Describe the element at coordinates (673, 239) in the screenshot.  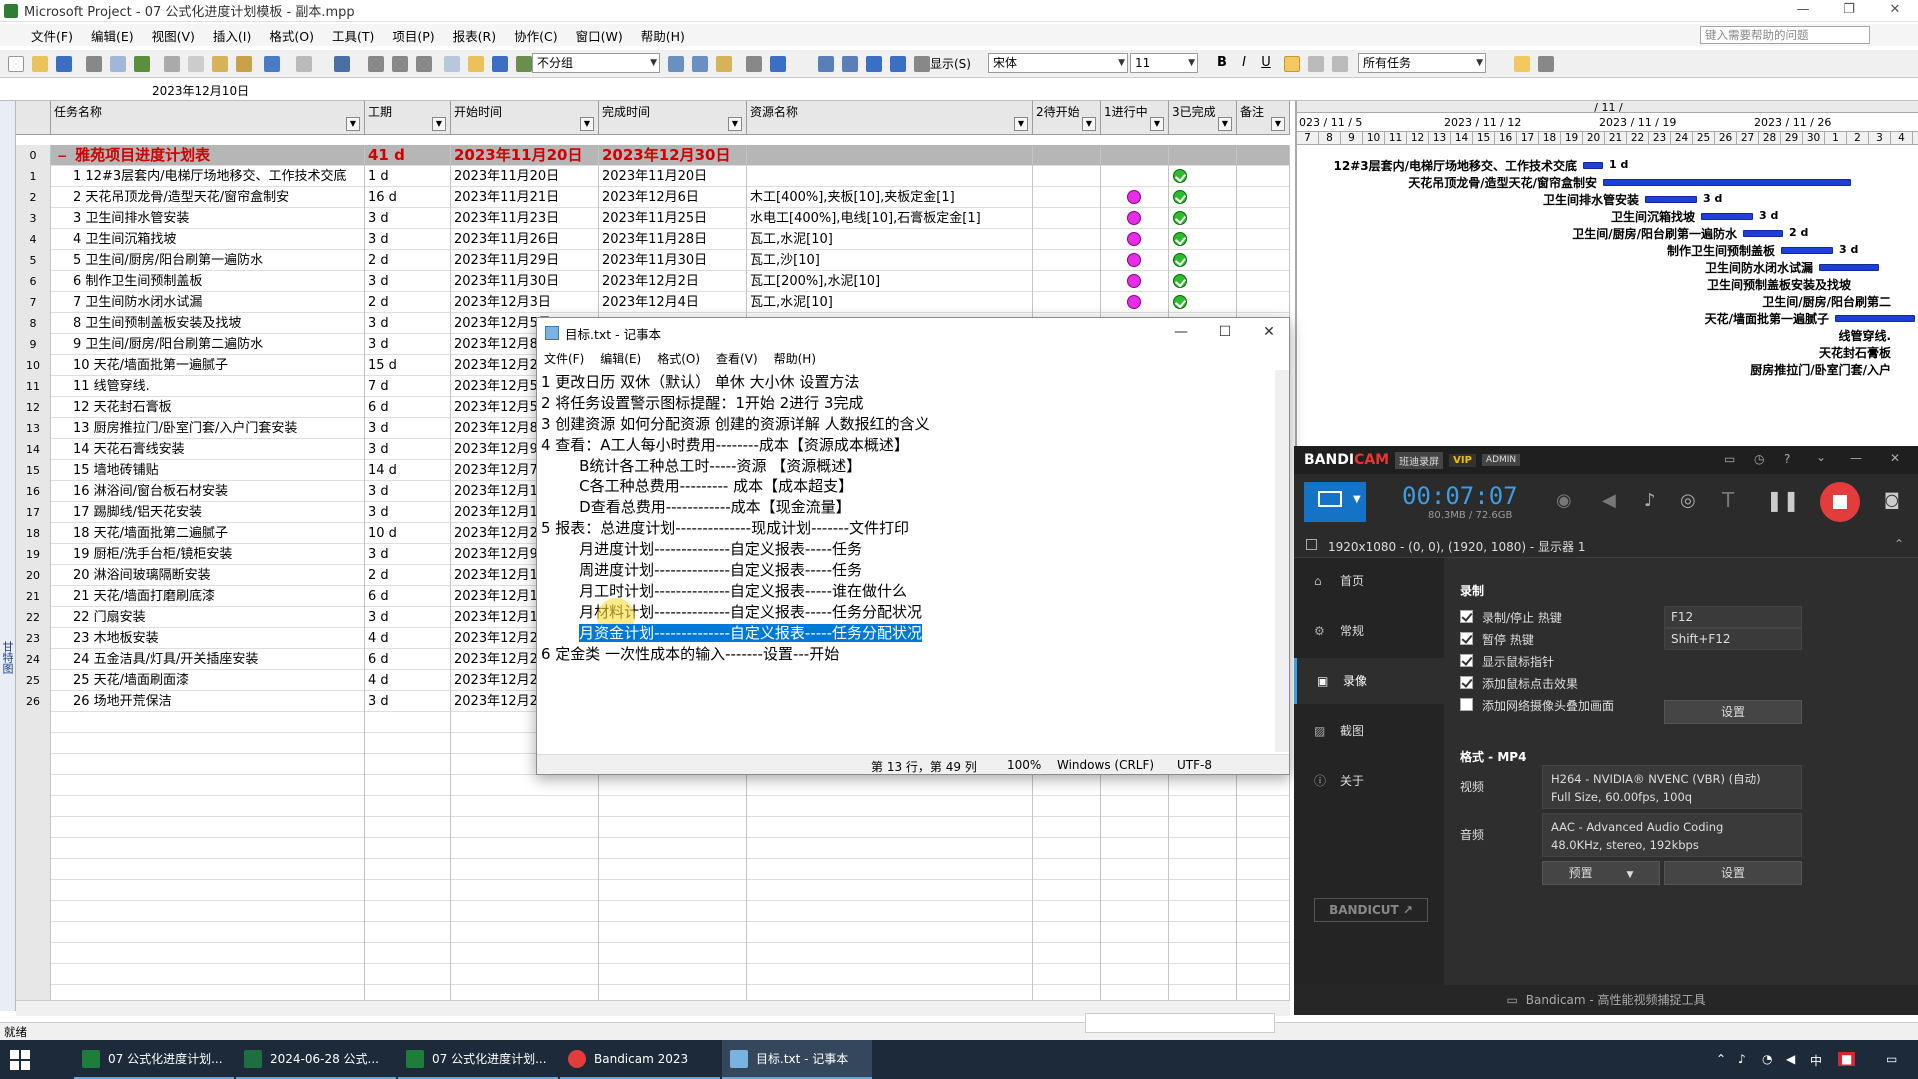
I see `task-finish-cell: 2023年11月28日` at that location.